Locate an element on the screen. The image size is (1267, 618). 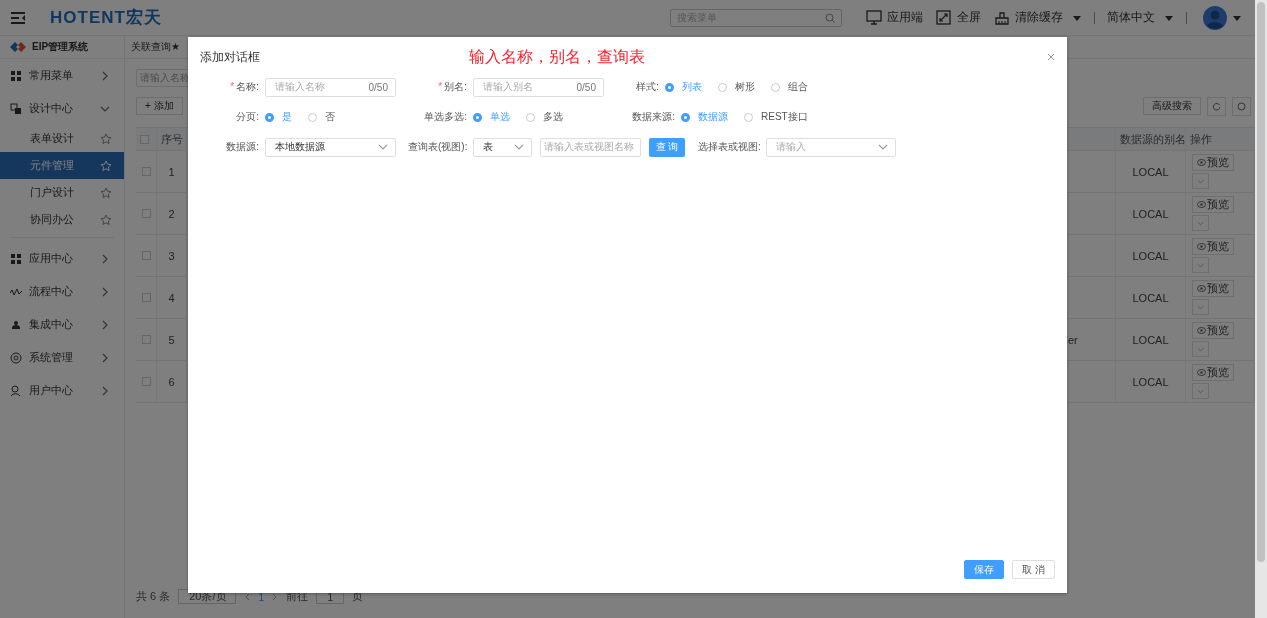
menu-item: 协同办公 is located at coordinates (62, 219).